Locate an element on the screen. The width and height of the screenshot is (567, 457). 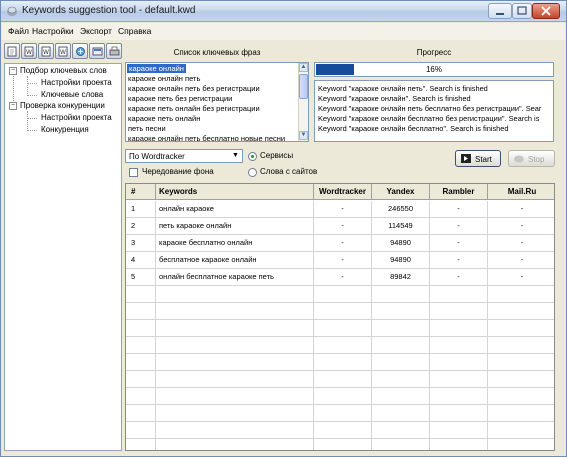
menu-settings: Настройки is located at coordinates (53, 31).